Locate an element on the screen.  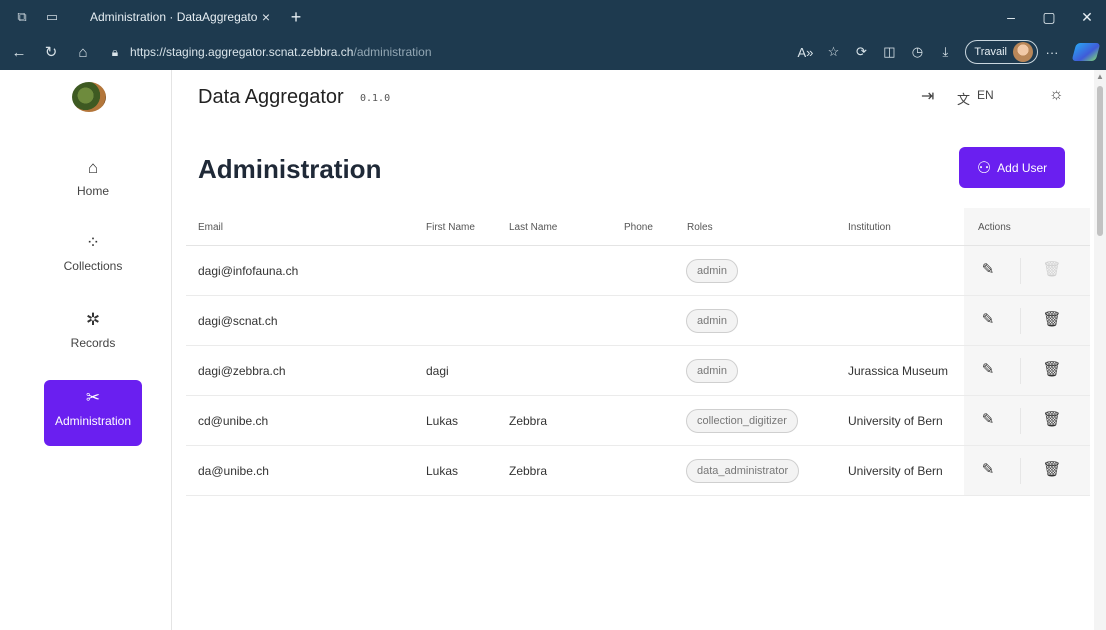
tab-title: Administration · DataAggregator is located at coordinates (174, 17).